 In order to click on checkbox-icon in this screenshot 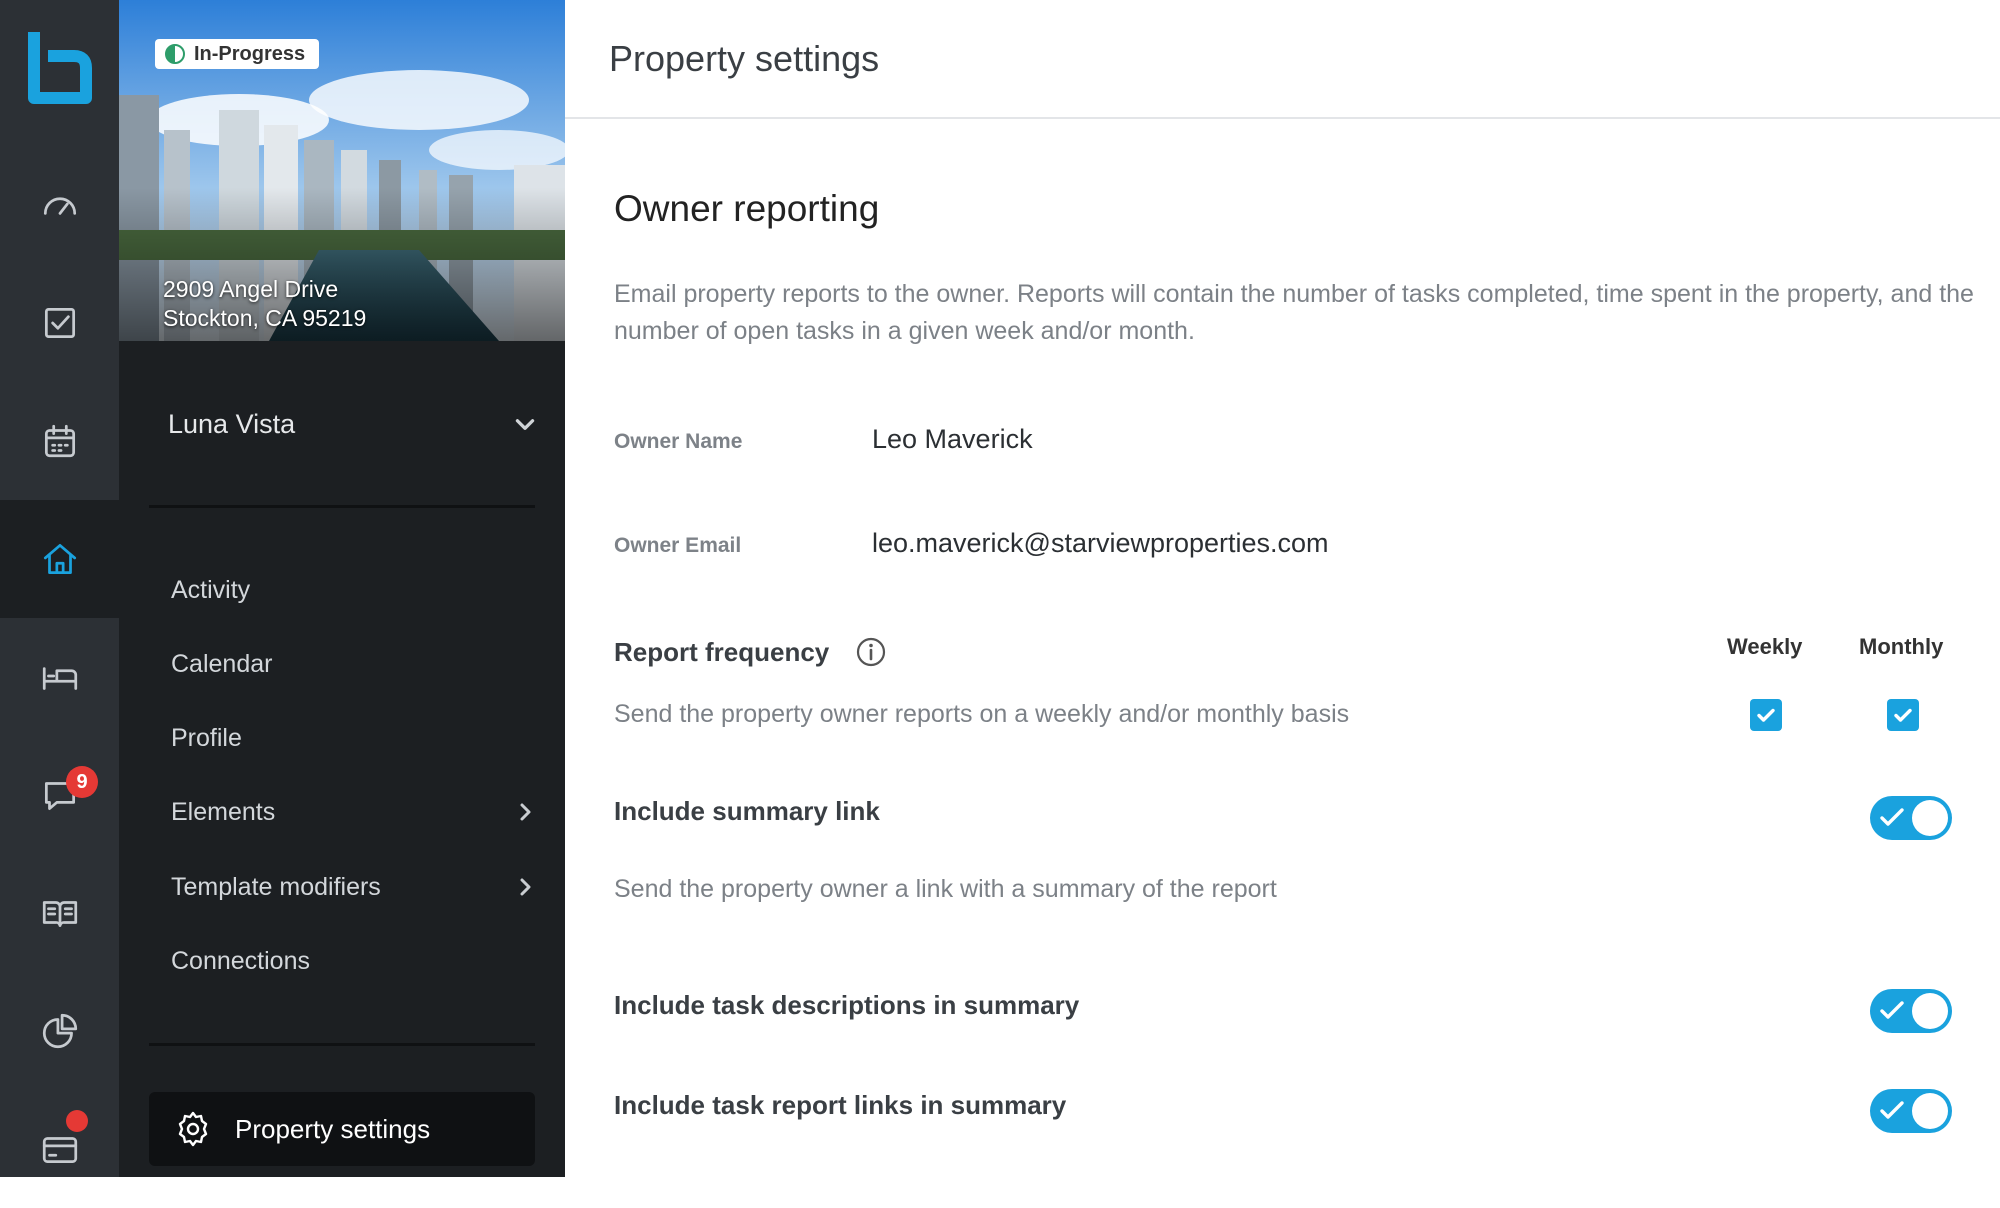, I will do `click(59, 323)`.